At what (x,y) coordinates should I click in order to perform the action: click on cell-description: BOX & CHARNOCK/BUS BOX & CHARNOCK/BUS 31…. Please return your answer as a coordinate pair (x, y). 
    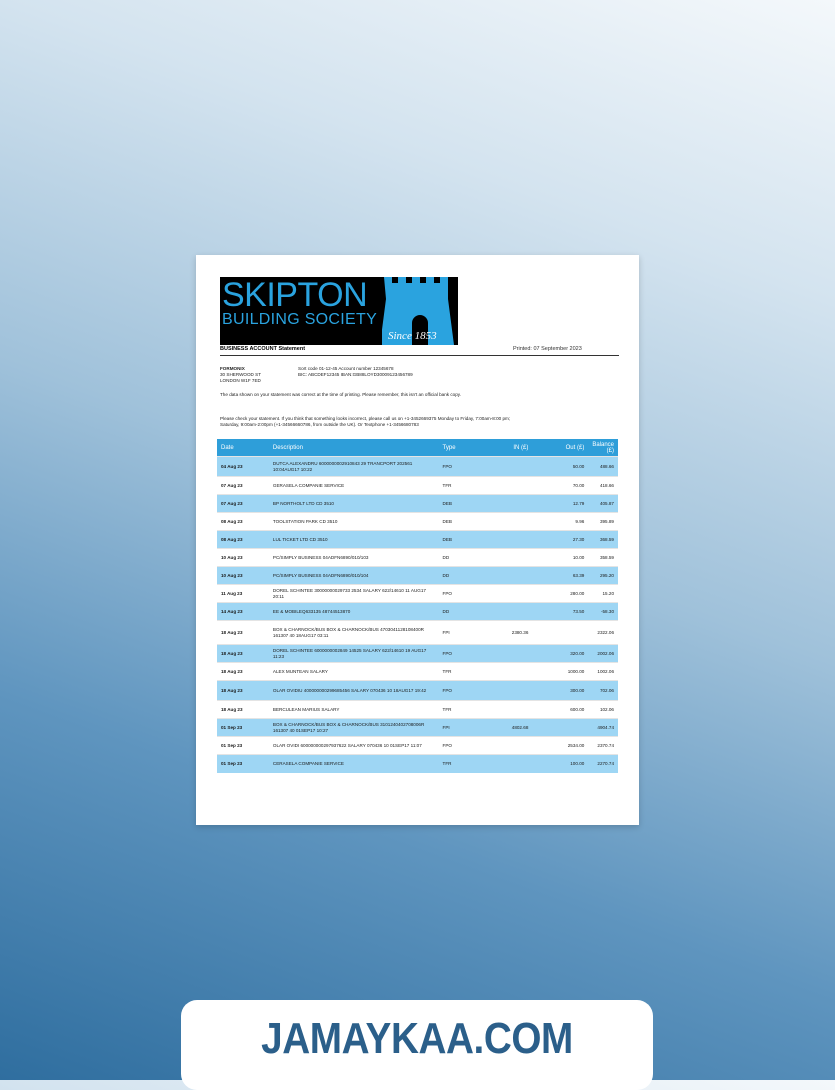
    Looking at the image, I should click on (353, 727).